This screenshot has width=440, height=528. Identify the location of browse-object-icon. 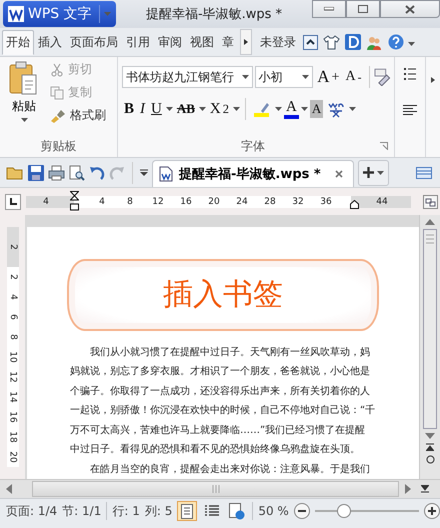
(430, 459).